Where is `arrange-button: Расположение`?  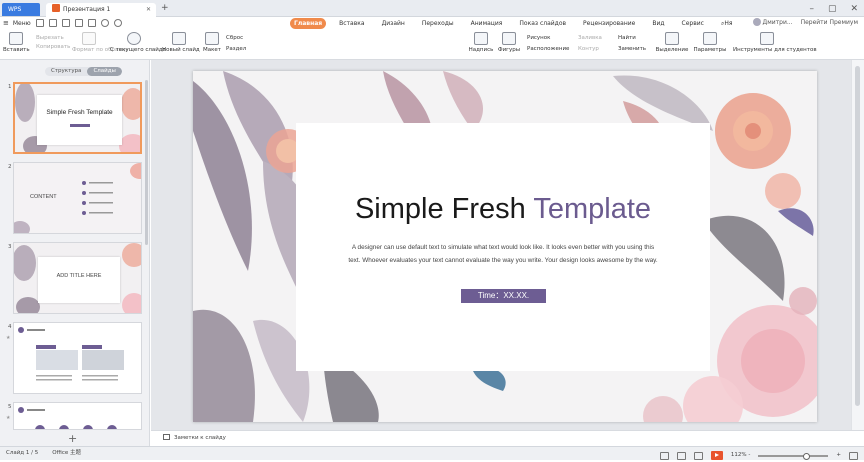 arrange-button: Расположение is located at coordinates (548, 49).